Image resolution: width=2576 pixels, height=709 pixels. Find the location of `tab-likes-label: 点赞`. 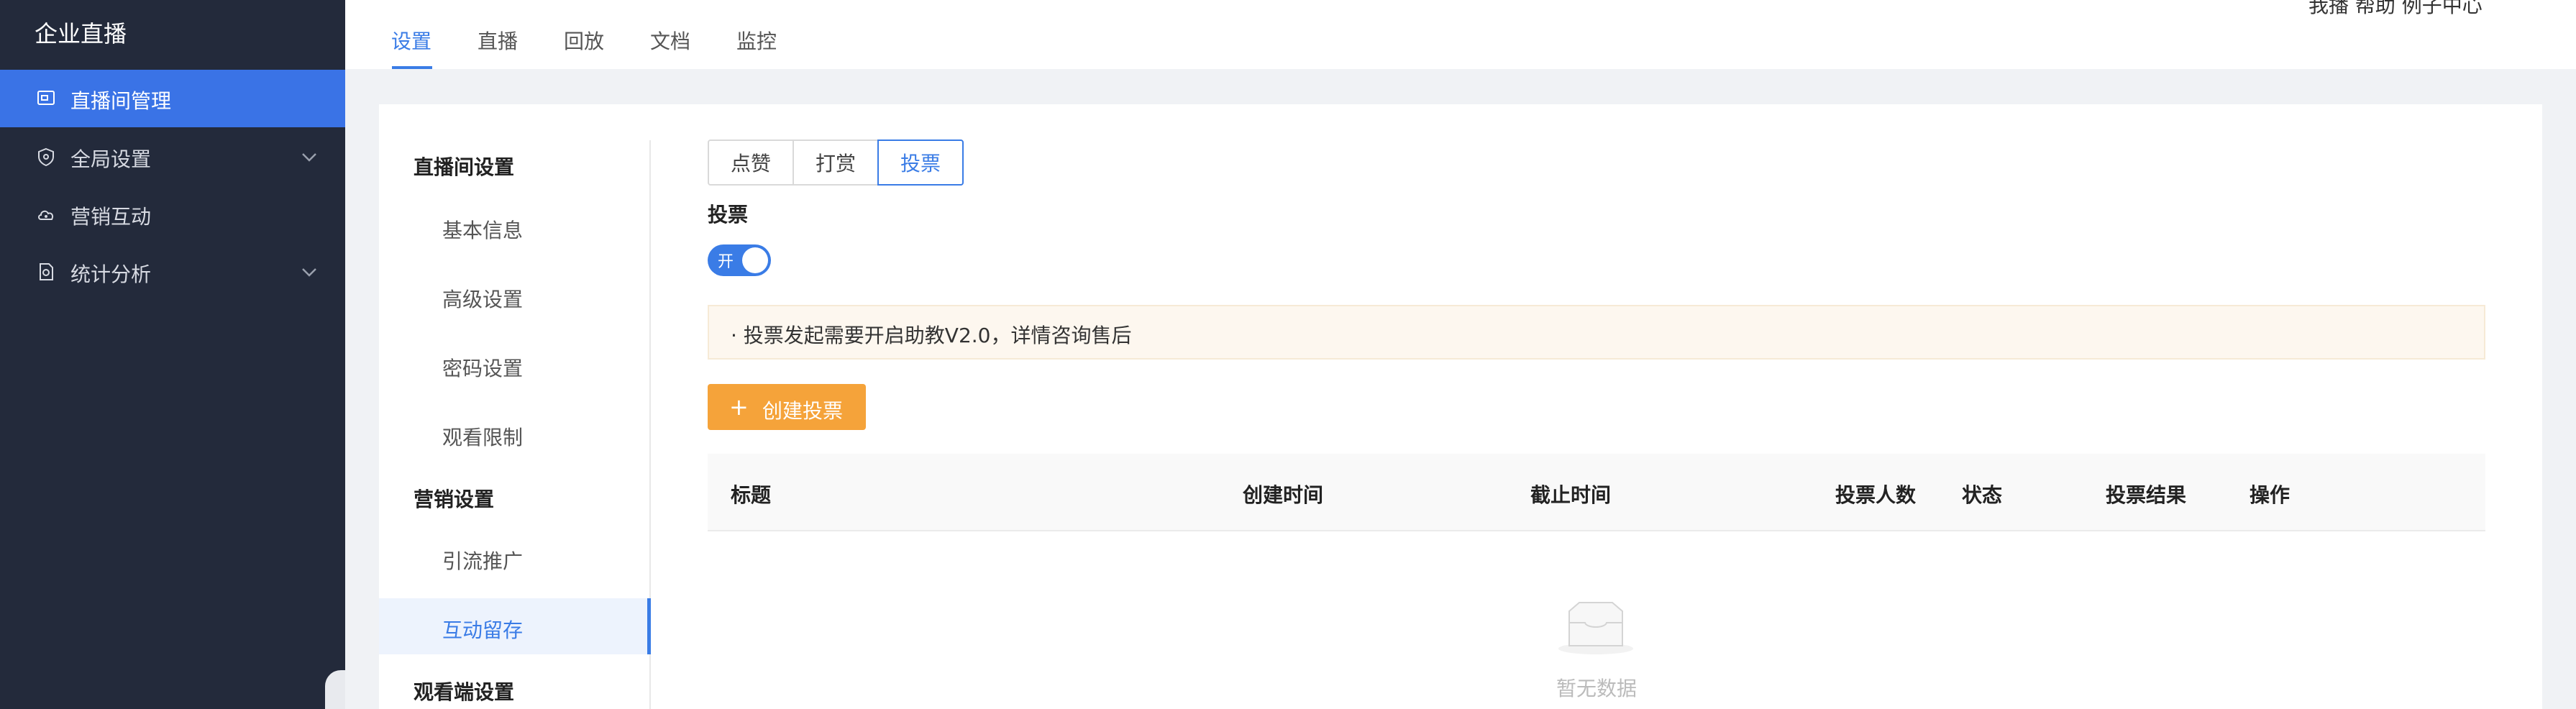

tab-likes-label: 点赞 is located at coordinates (751, 164).